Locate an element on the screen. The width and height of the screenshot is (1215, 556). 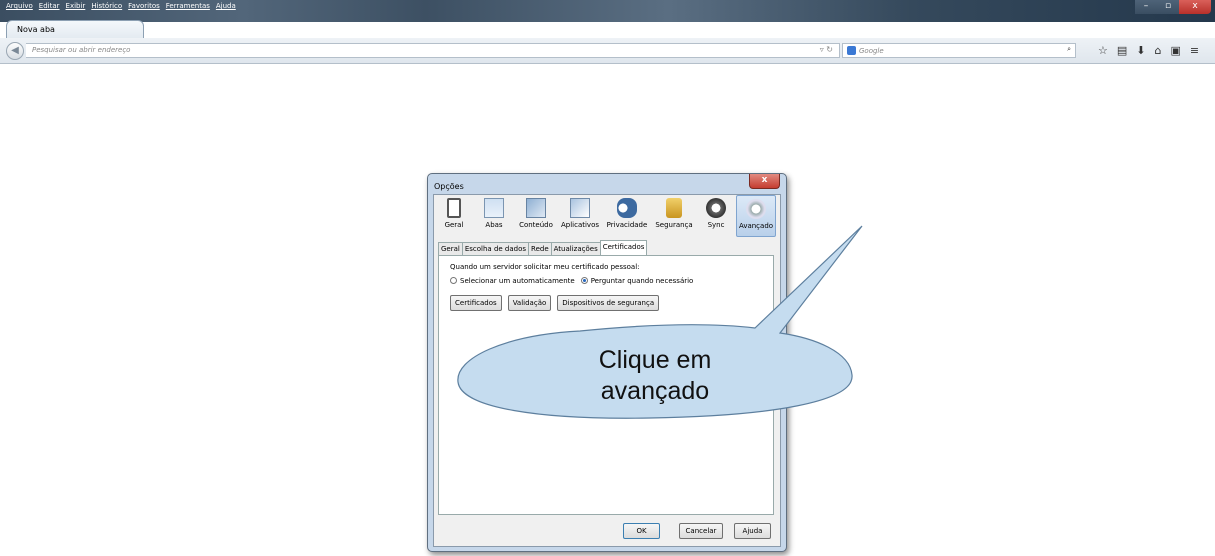
bookmarks-list-icon: ▤ is located at coordinates (1122, 50).